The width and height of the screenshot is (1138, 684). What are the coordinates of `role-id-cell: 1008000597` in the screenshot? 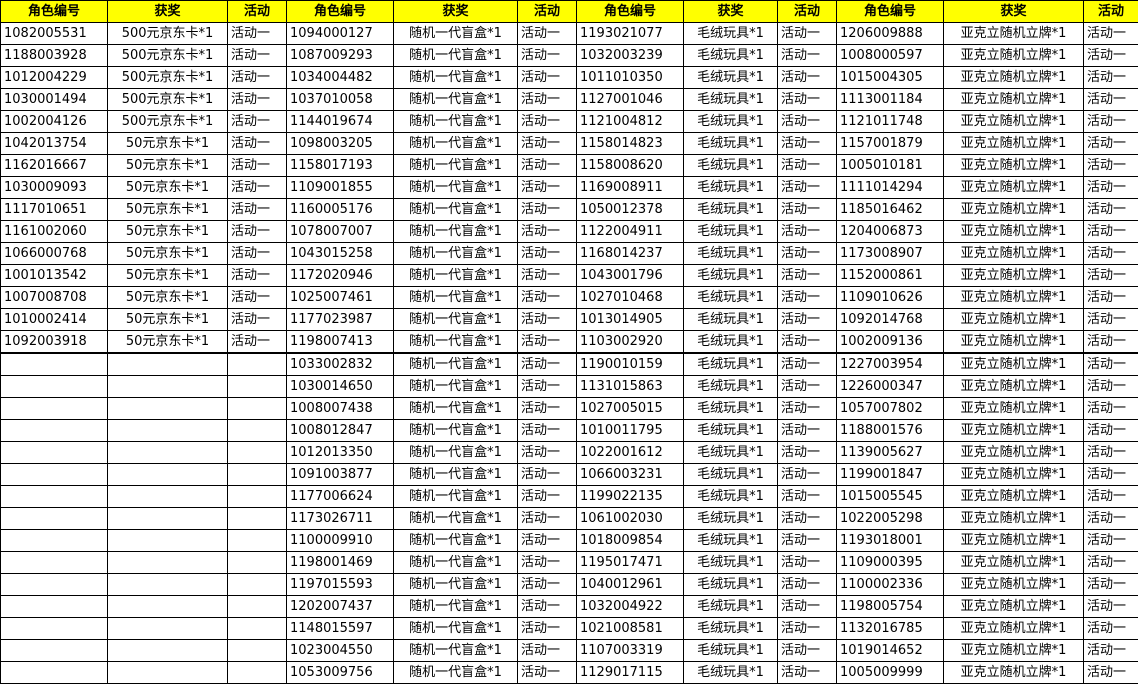 It's located at (890, 56).